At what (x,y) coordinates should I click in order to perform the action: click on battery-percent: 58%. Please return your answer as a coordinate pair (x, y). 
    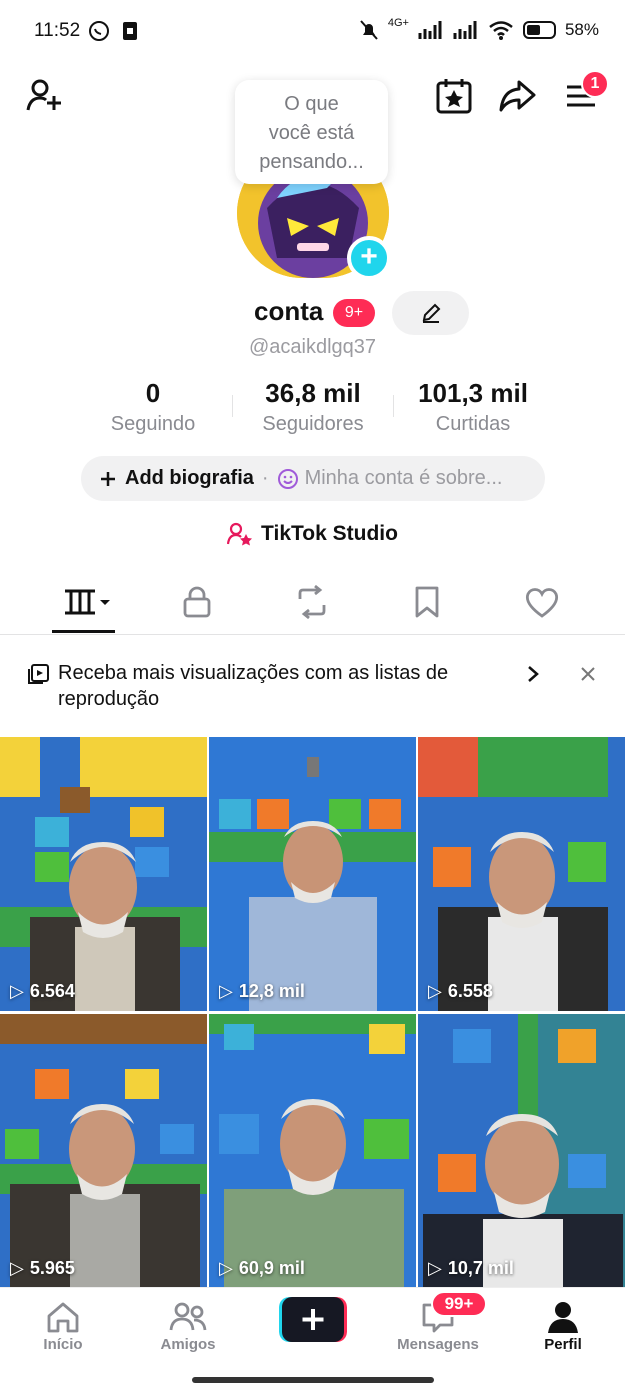
    Looking at the image, I should click on (581, 29).